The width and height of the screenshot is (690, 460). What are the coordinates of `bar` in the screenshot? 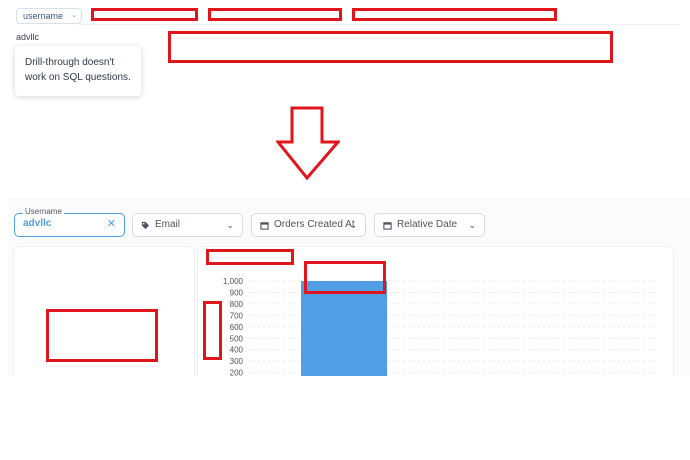 It's located at (344, 328).